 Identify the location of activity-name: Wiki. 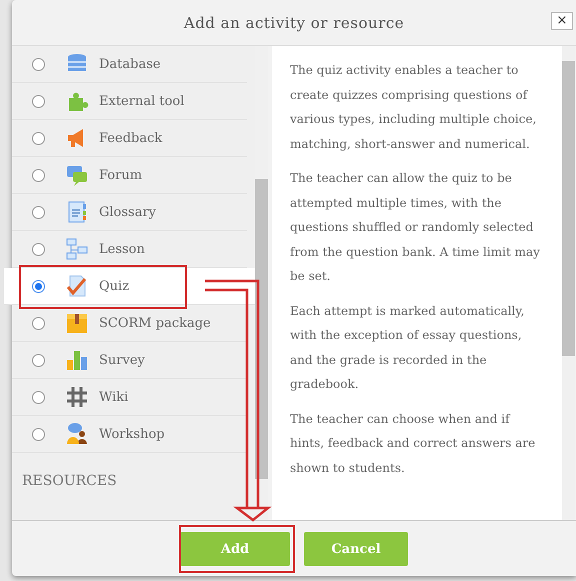
(113, 397).